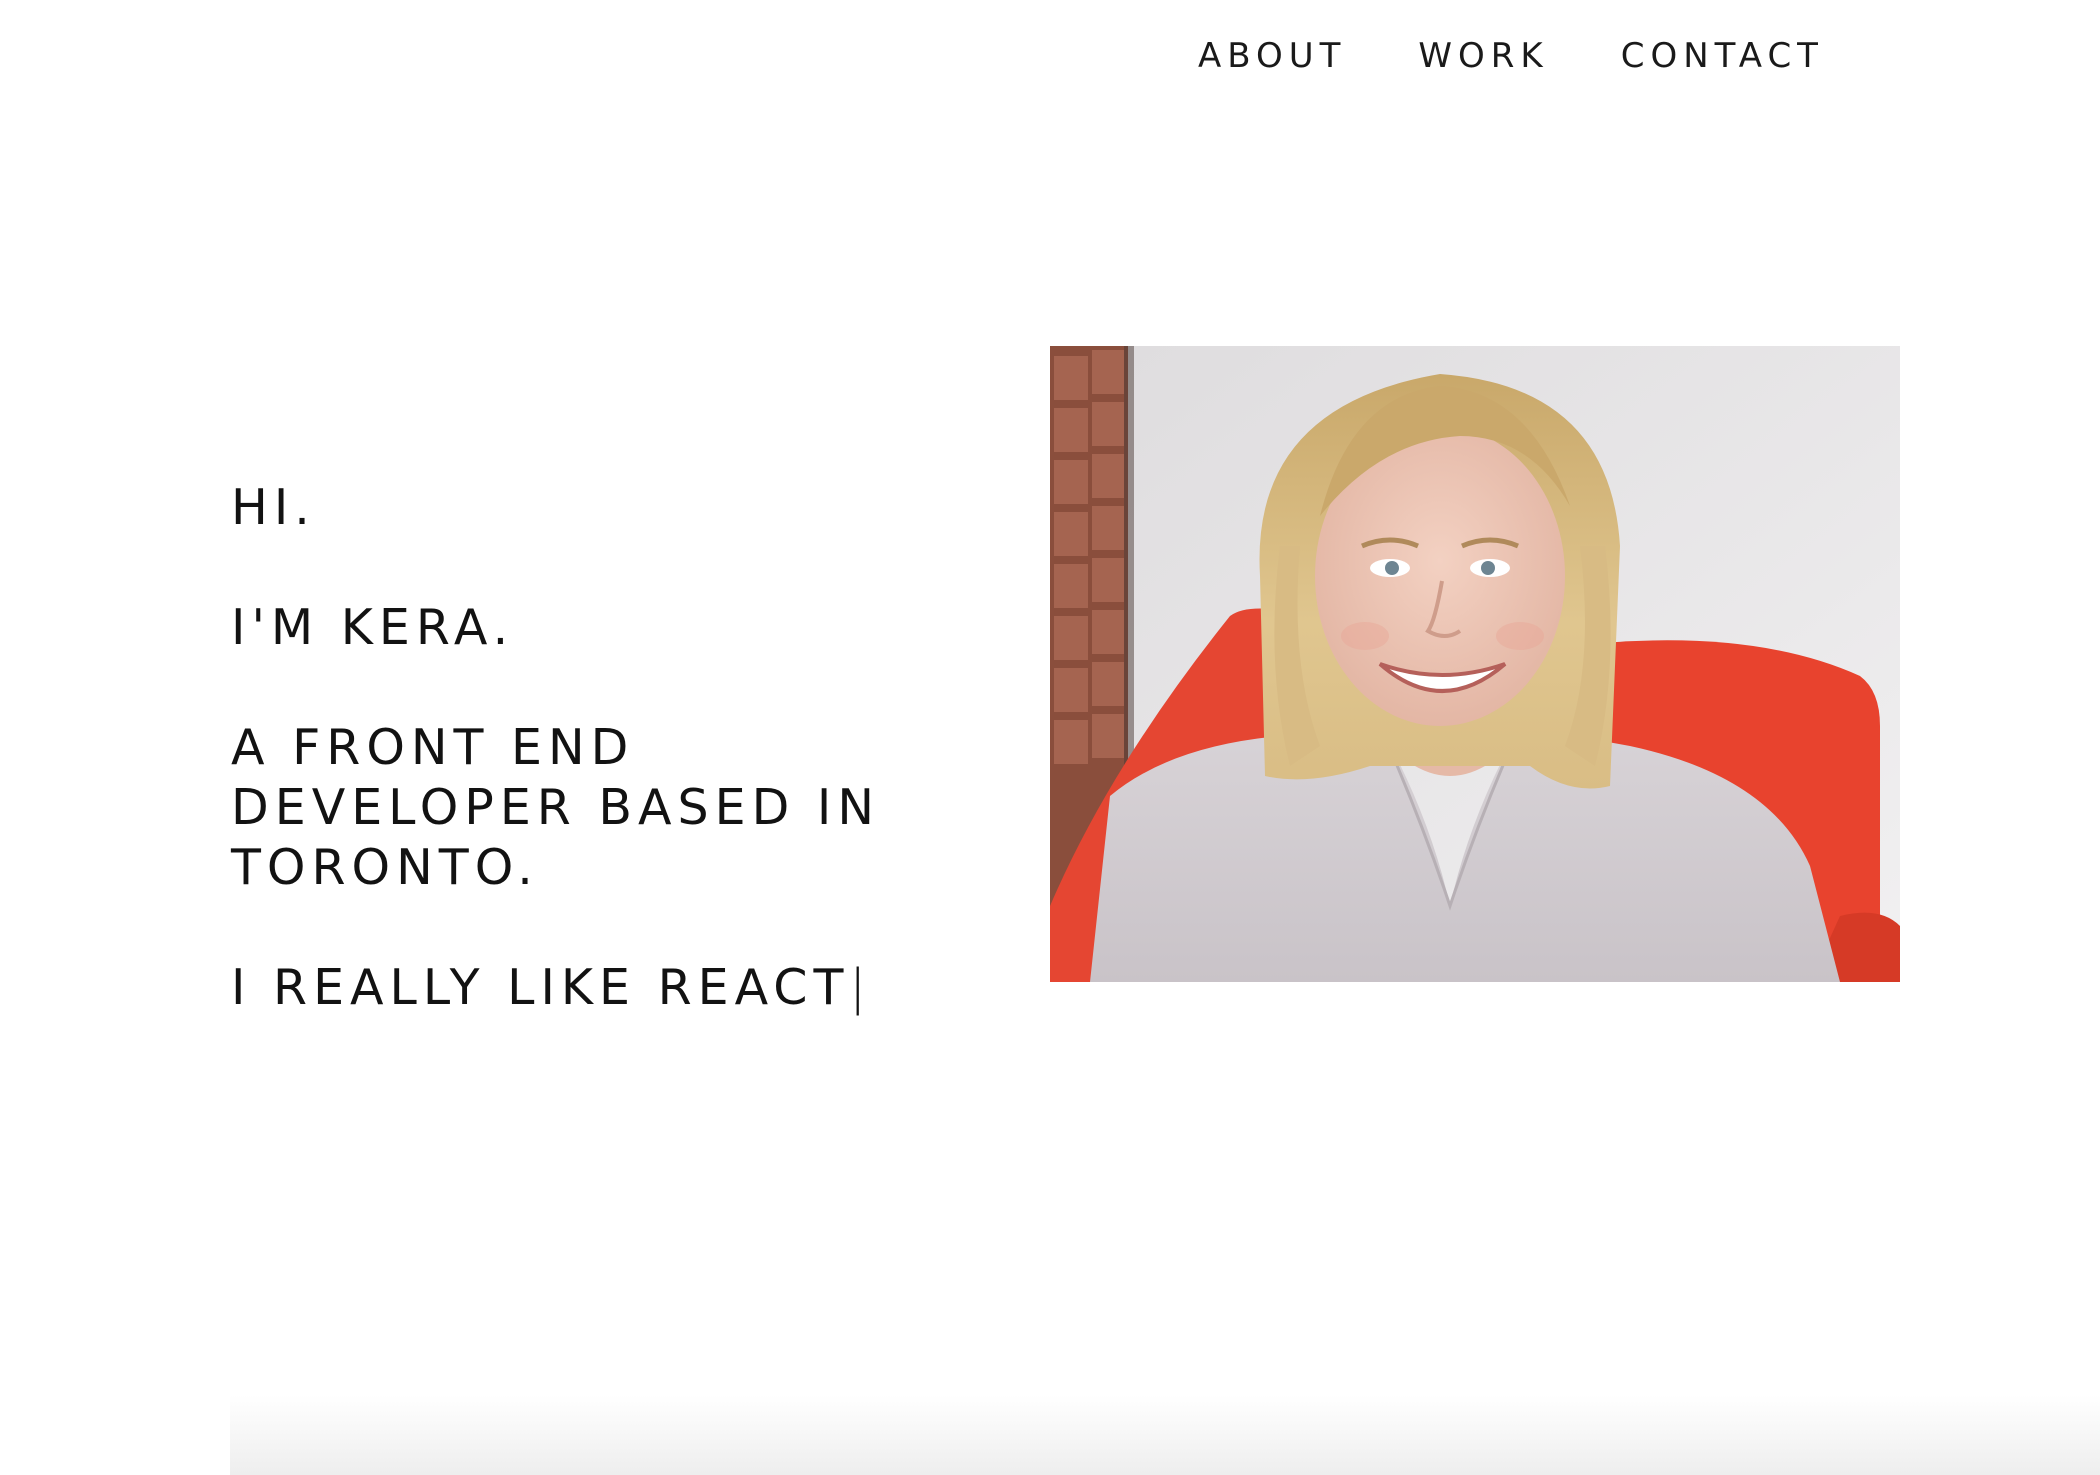  I want to click on hero-name: I'M KERA., so click(373, 627).